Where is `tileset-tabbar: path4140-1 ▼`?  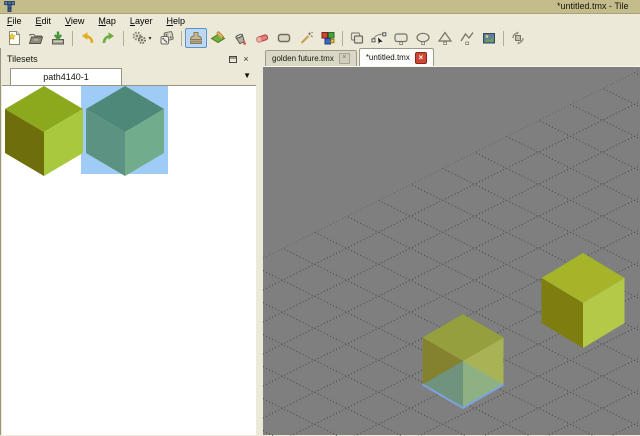 tileset-tabbar: path4140-1 ▼ is located at coordinates (128, 76).